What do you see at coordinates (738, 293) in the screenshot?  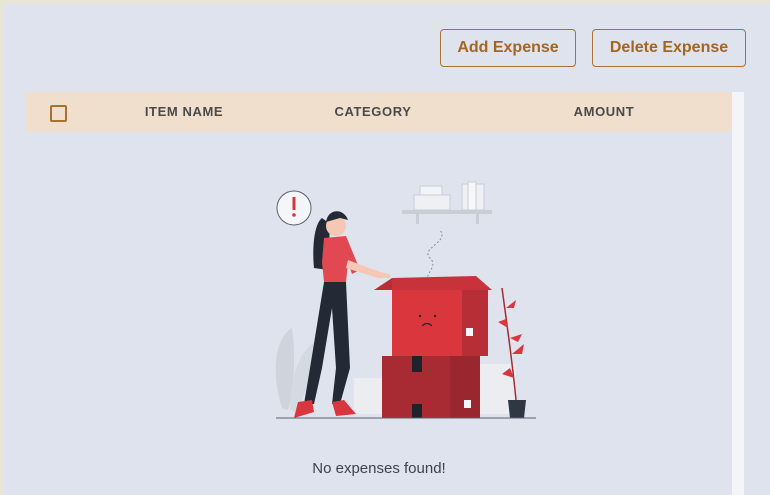 I see `vertical-scrollbar` at bounding box center [738, 293].